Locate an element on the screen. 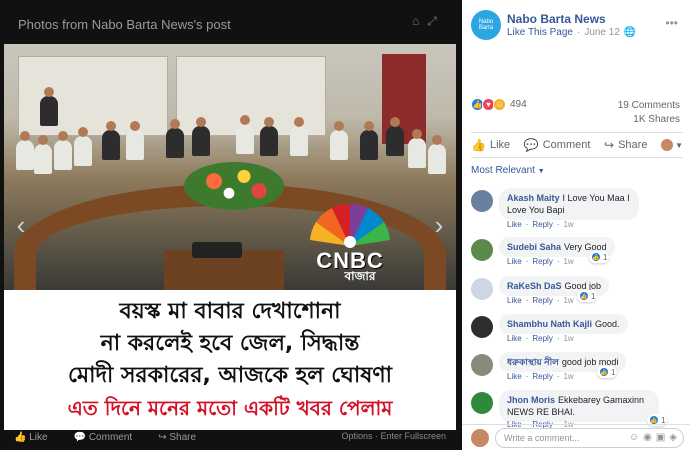 This screenshot has width=690, height=450. viewer-controls: ⌂ ⤢ is located at coordinates (430, 22).